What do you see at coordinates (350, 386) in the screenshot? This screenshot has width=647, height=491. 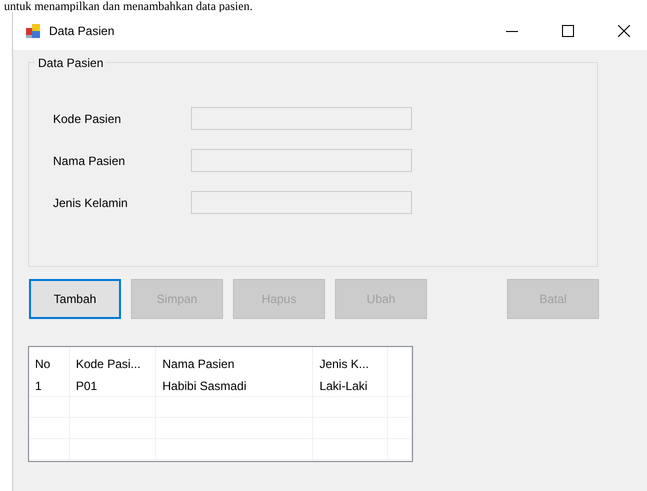 I see `table-cell: Laki-Laki` at bounding box center [350, 386].